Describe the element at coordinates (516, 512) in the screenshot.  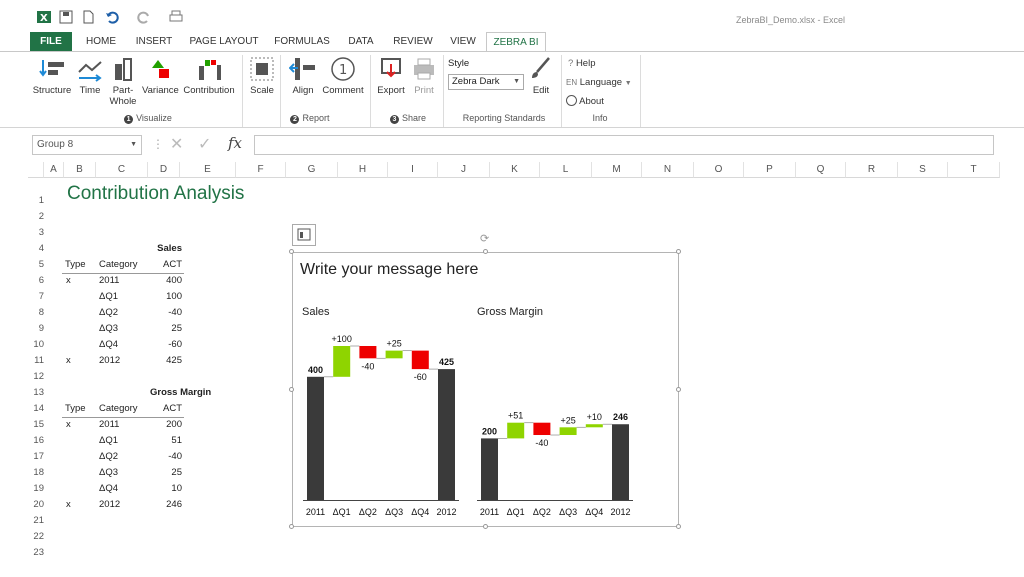
I see `gross-margin-category-label-1: ΔQ1` at that location.